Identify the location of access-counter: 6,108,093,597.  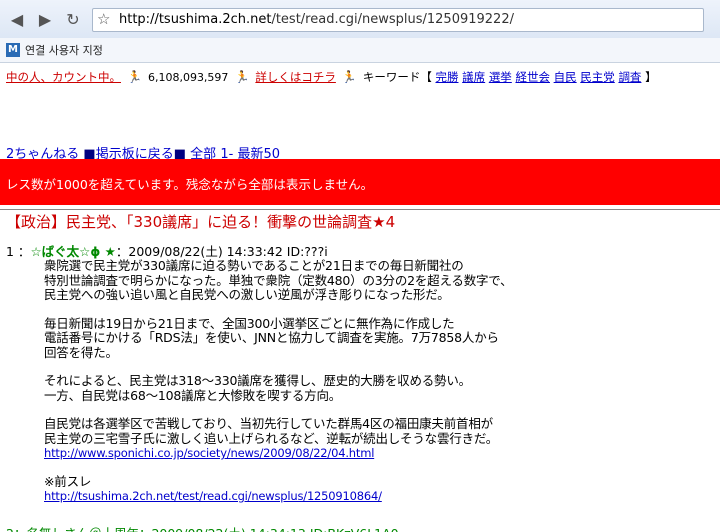
(188, 77).